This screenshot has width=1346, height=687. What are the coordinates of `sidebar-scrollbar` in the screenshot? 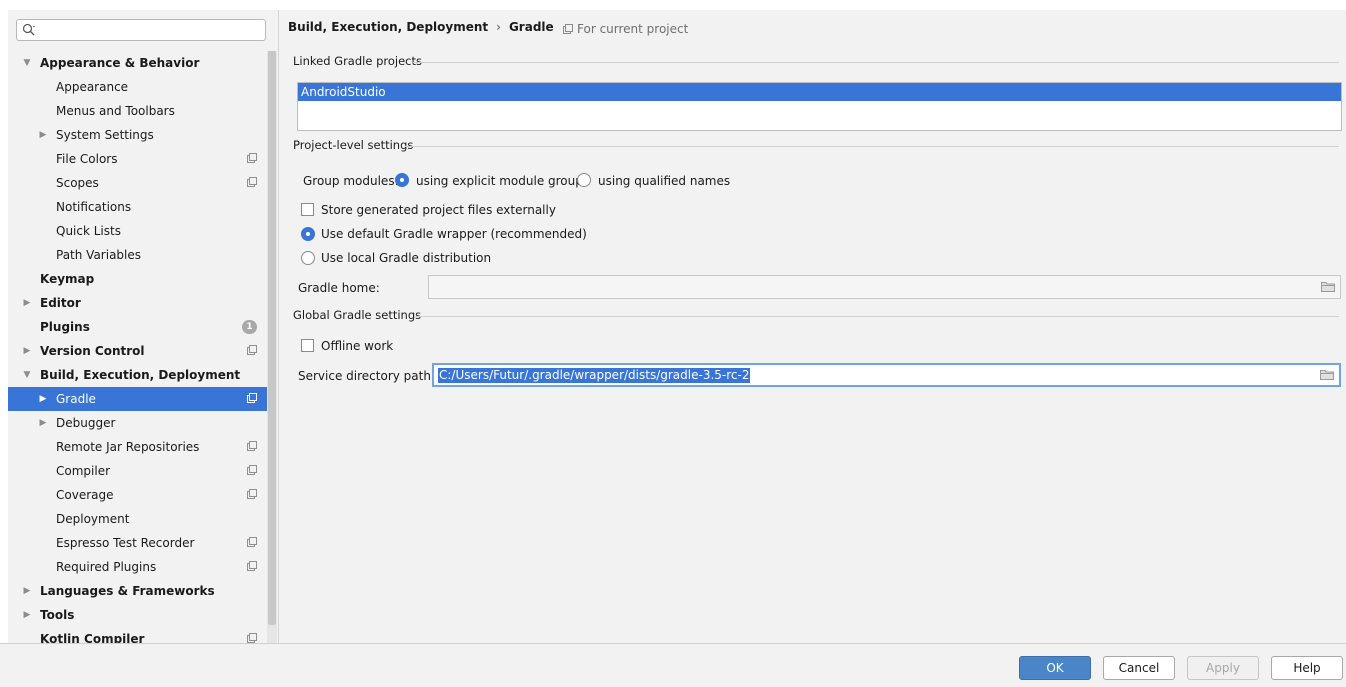 It's located at (272, 347).